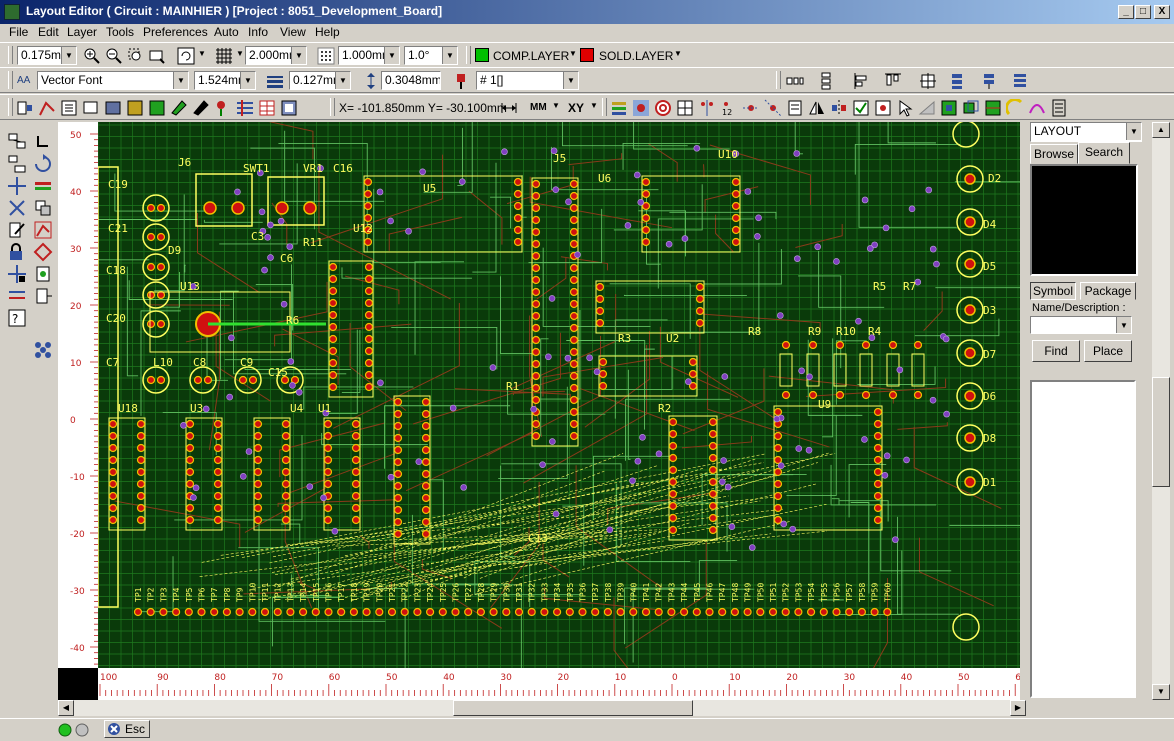  Describe the element at coordinates (1018, 708) in the screenshot. I see `scroll-right-arrow: ▶` at that location.